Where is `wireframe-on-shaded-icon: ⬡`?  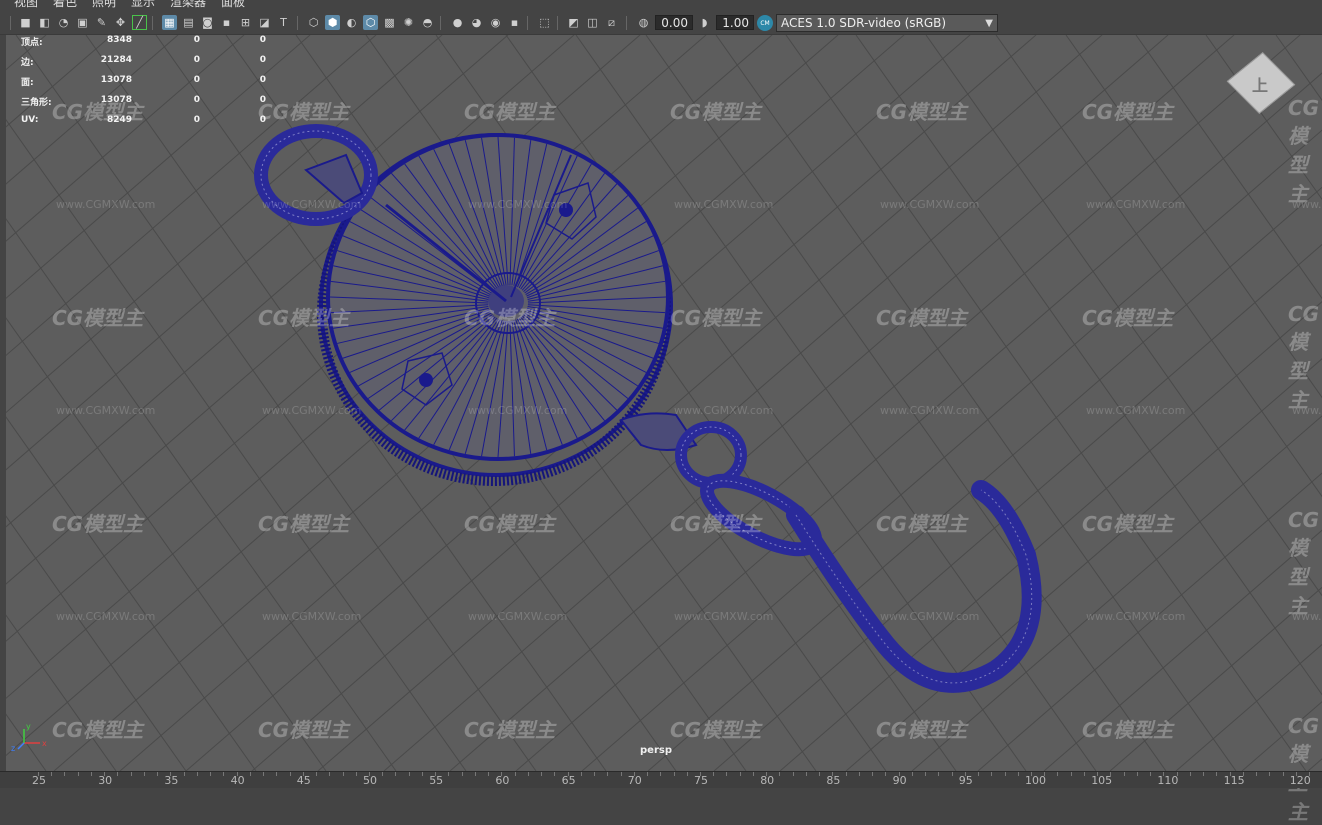 wireframe-on-shaded-icon: ⬡ is located at coordinates (370, 22).